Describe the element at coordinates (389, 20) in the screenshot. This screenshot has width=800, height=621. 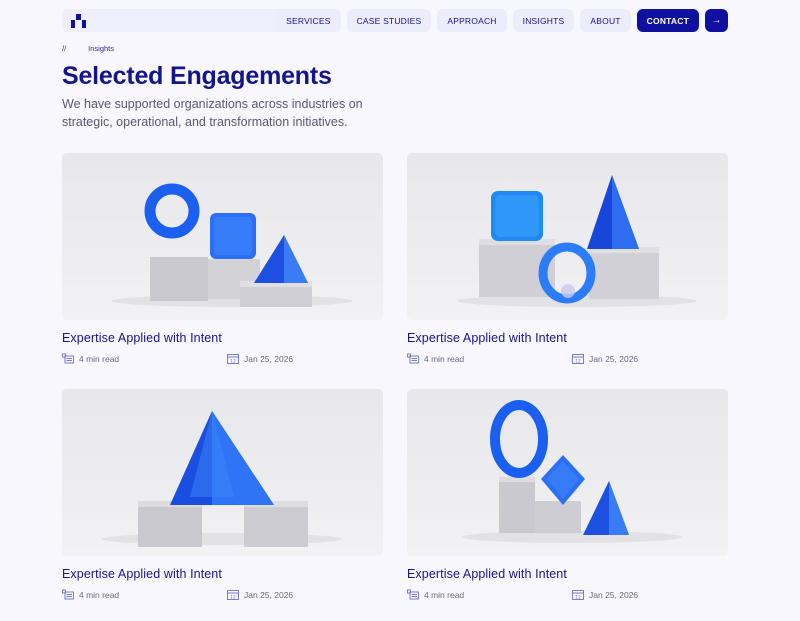
I see `nav-case-studies: CASE STUDIES` at that location.